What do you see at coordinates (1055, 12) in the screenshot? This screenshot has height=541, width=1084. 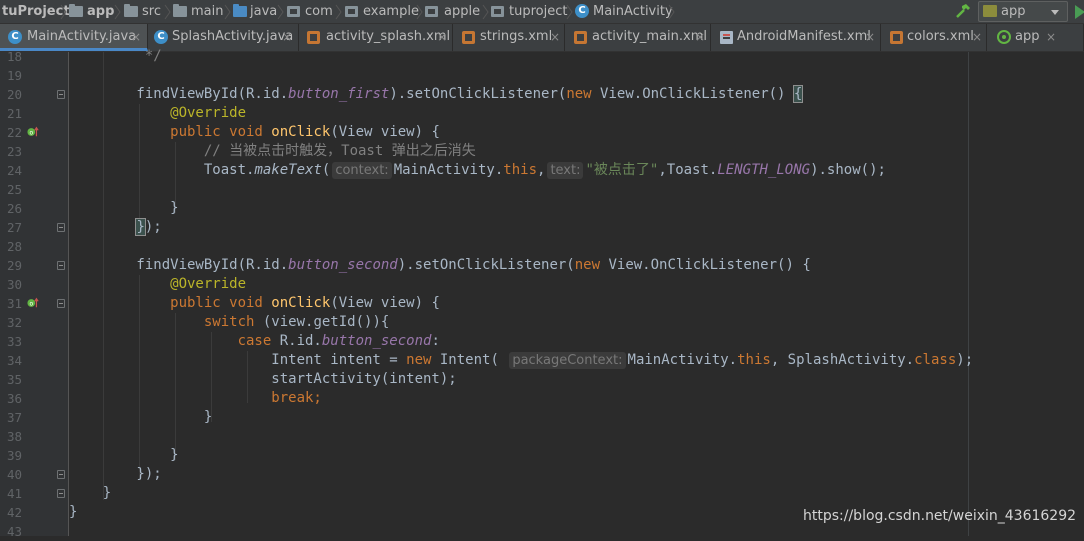 I see `chevron-down-icon` at bounding box center [1055, 12].